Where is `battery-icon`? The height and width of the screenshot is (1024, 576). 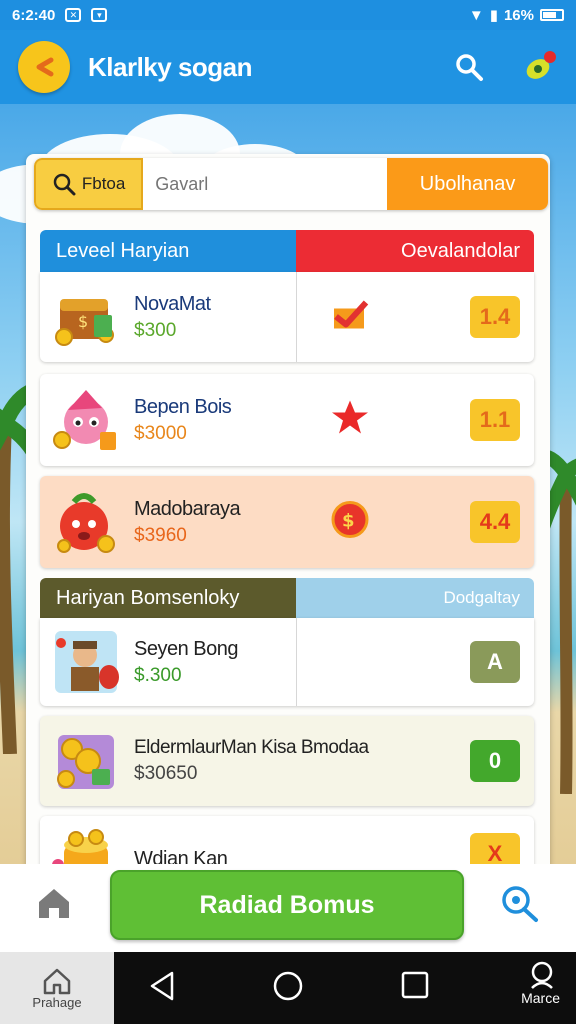
battery-icon is located at coordinates (552, 15).